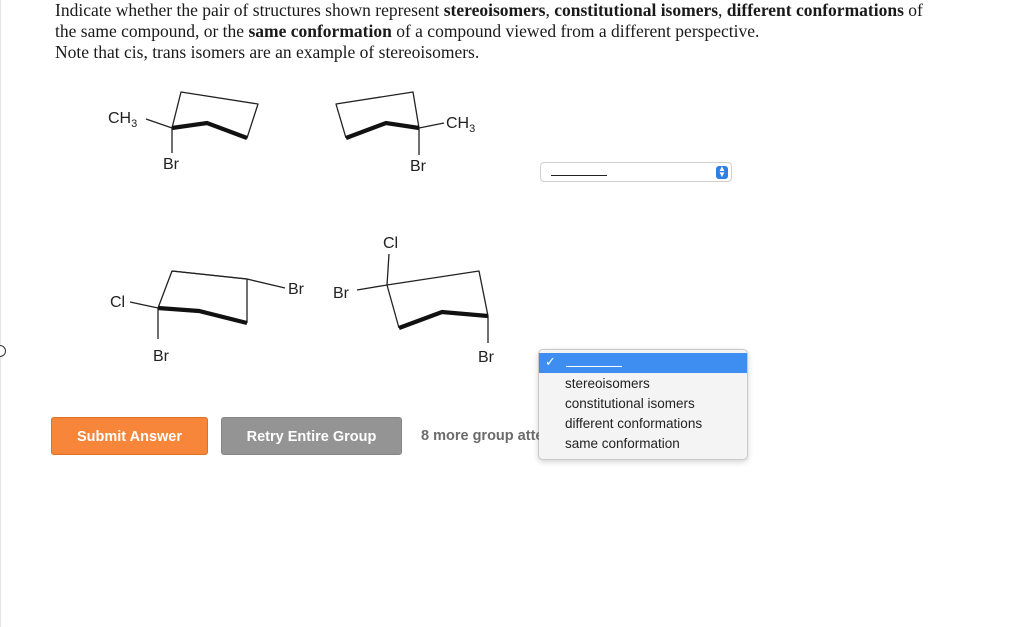  Describe the element at coordinates (643, 363) in the screenshot. I see `option-blank-selected: ✓` at that location.